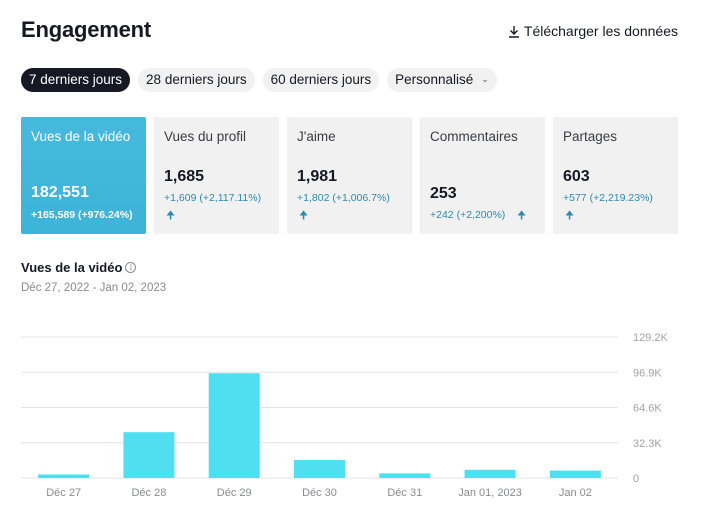  I want to click on card-label: Vues de la vidéo, so click(81, 136).